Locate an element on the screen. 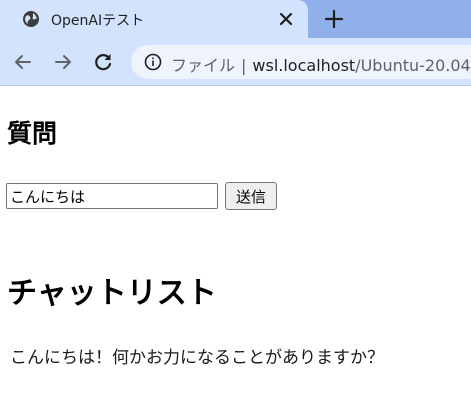 The image size is (471, 412). question-input is located at coordinates (112, 196).